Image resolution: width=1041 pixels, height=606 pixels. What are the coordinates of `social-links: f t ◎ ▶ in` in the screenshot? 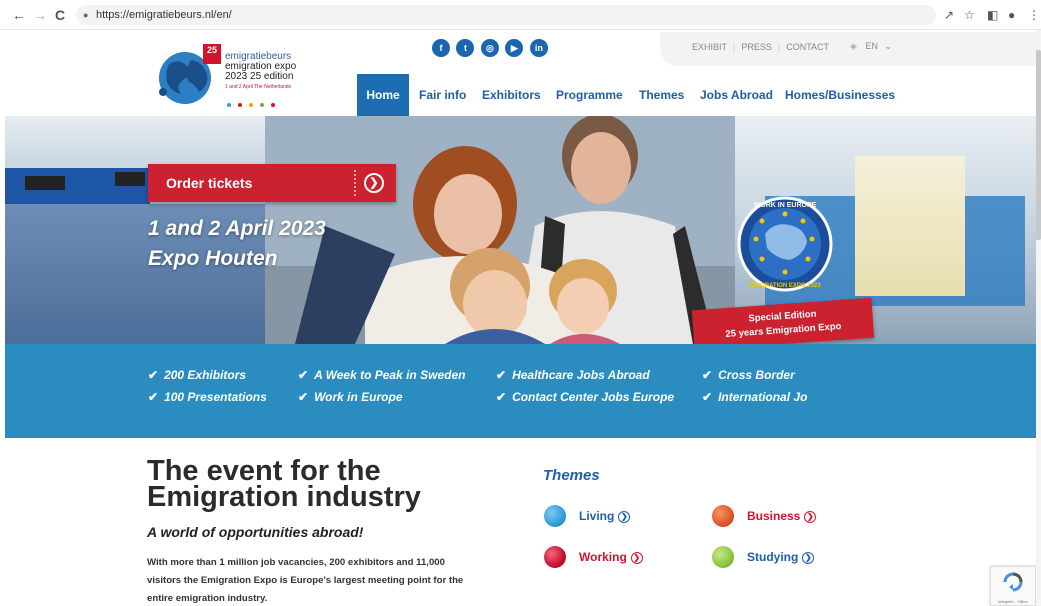 It's located at (491, 47).